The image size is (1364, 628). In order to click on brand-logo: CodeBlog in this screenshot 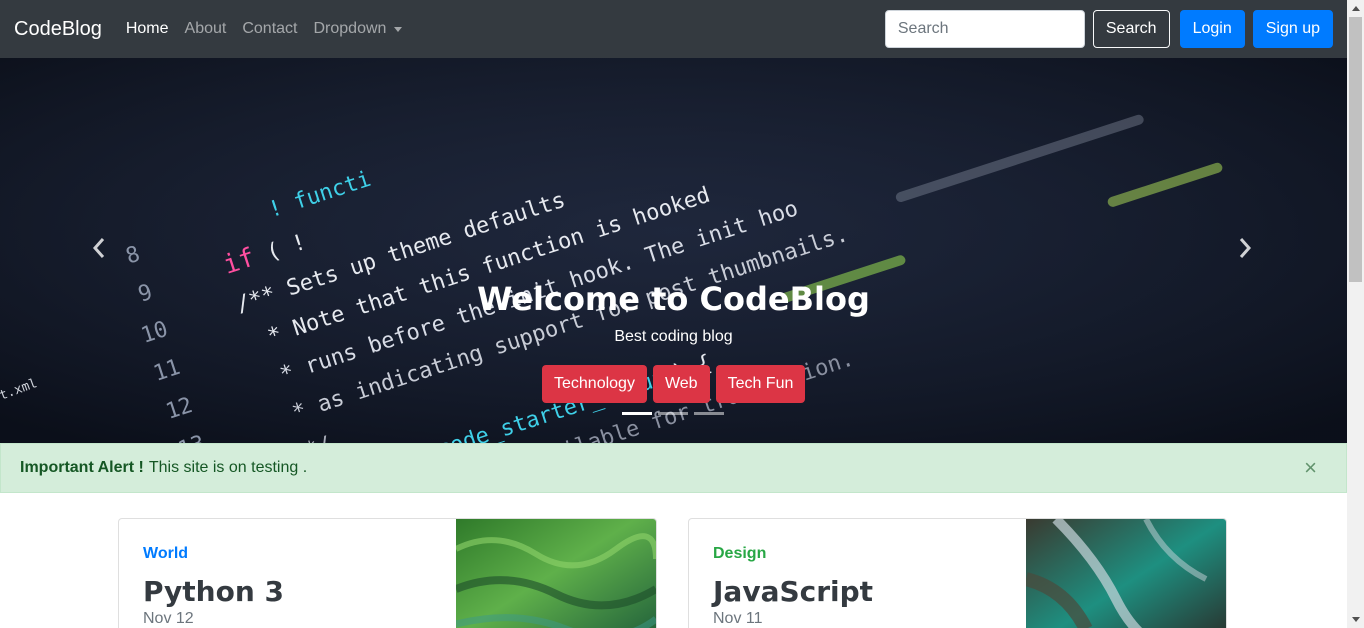, I will do `click(58, 29)`.